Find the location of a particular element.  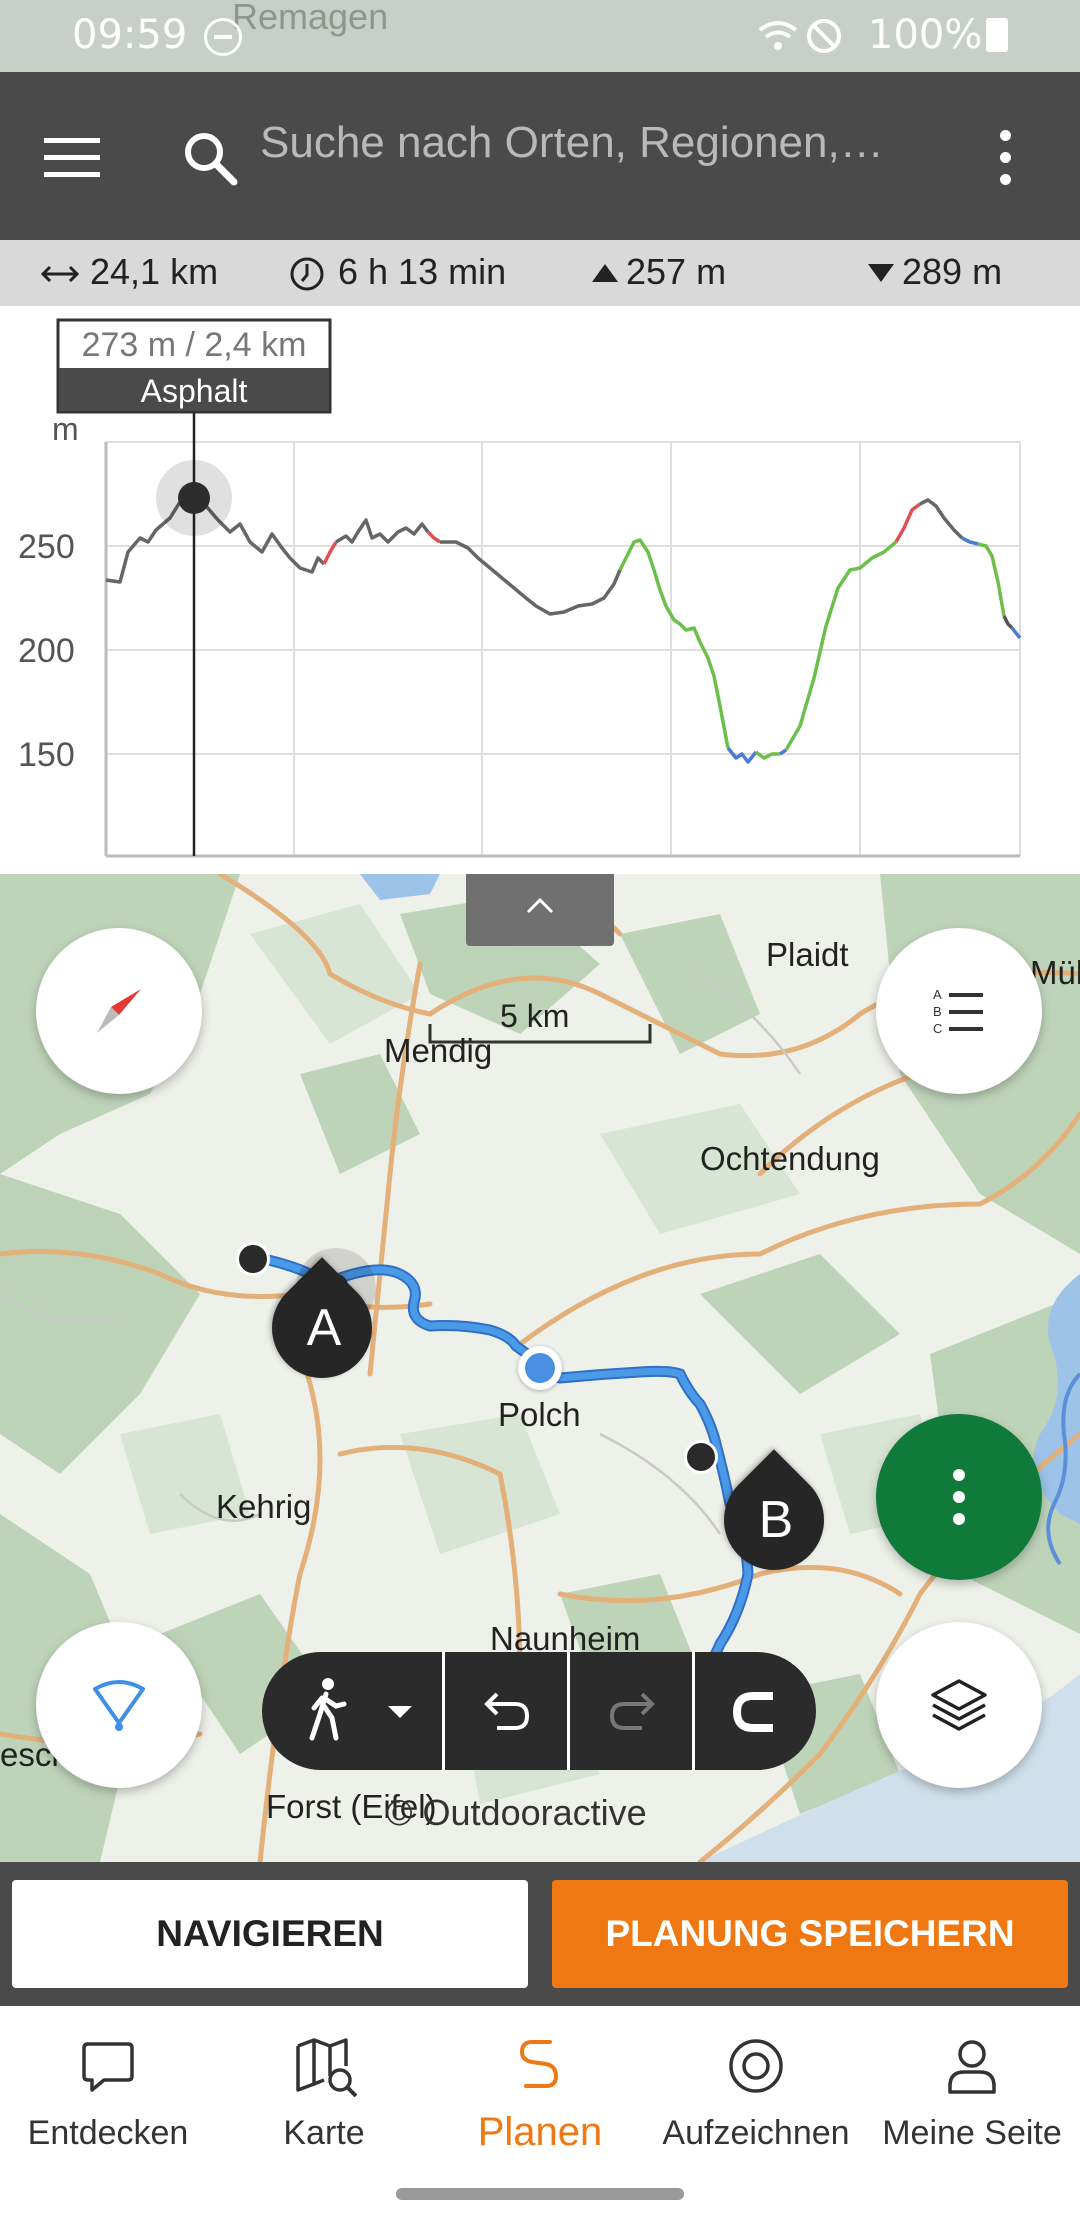

compass-button is located at coordinates (119, 1011).